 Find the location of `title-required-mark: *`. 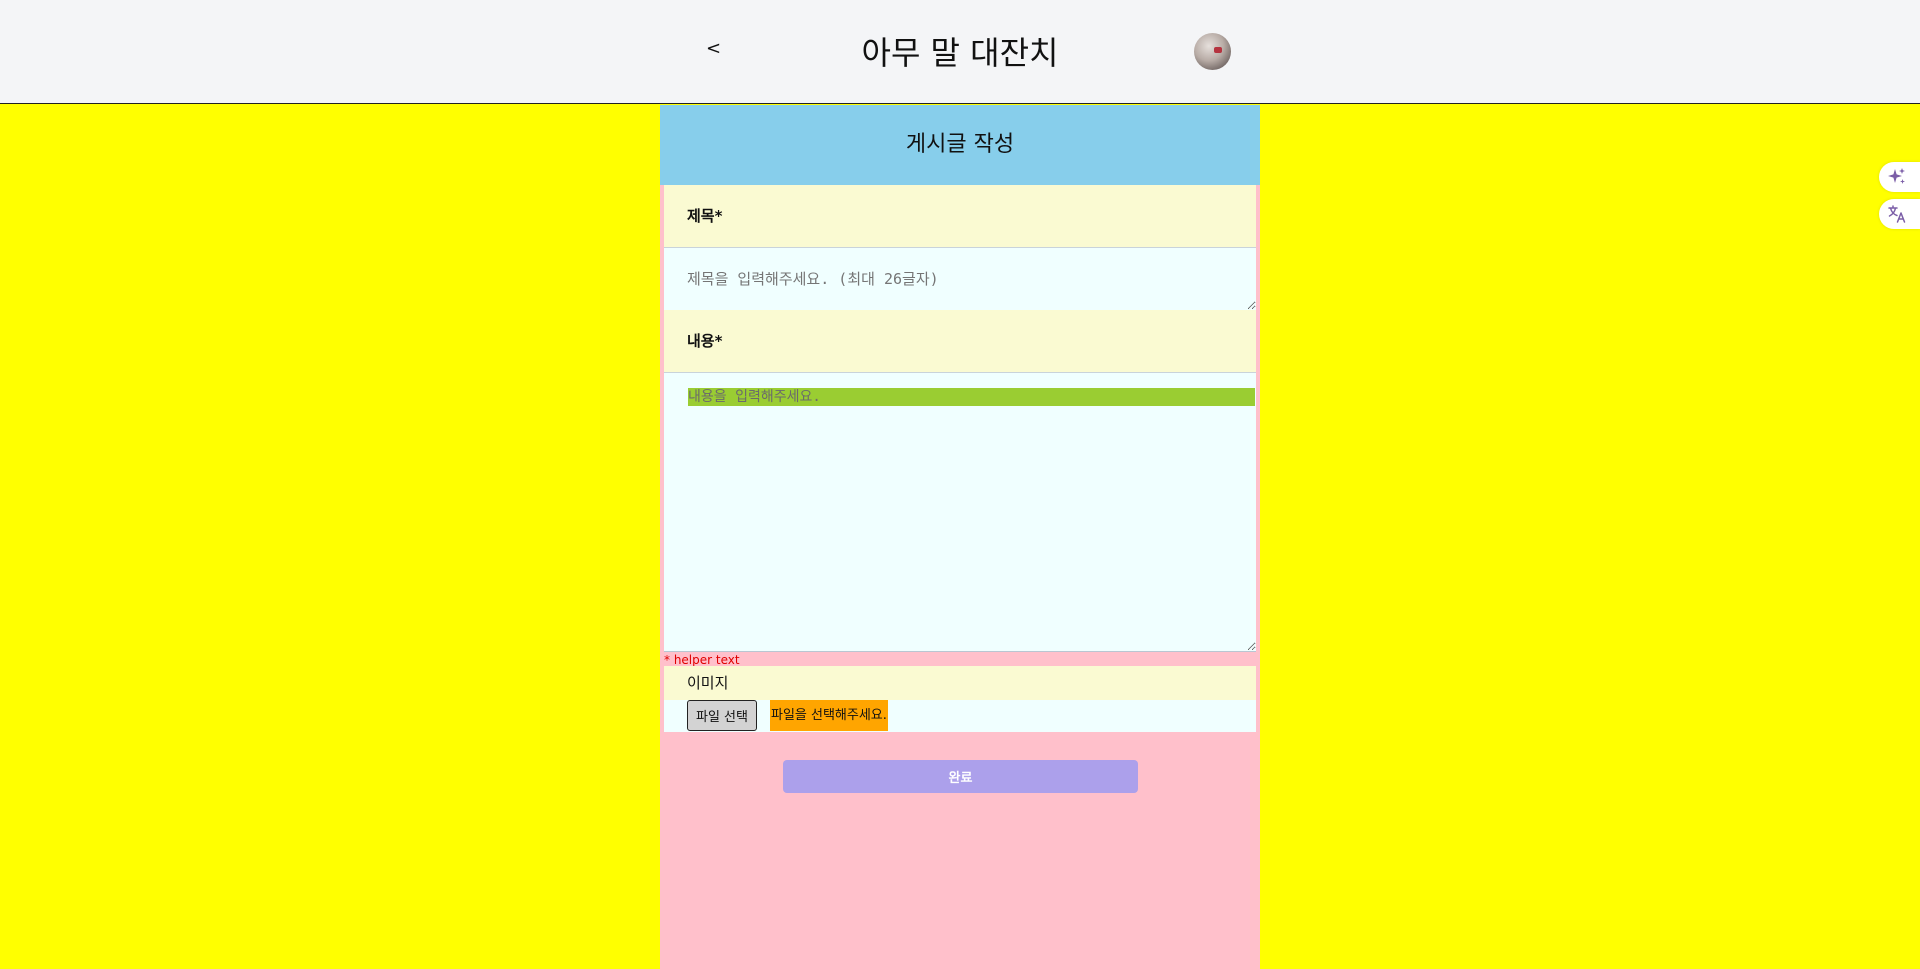

title-required-mark: * is located at coordinates (718, 216).